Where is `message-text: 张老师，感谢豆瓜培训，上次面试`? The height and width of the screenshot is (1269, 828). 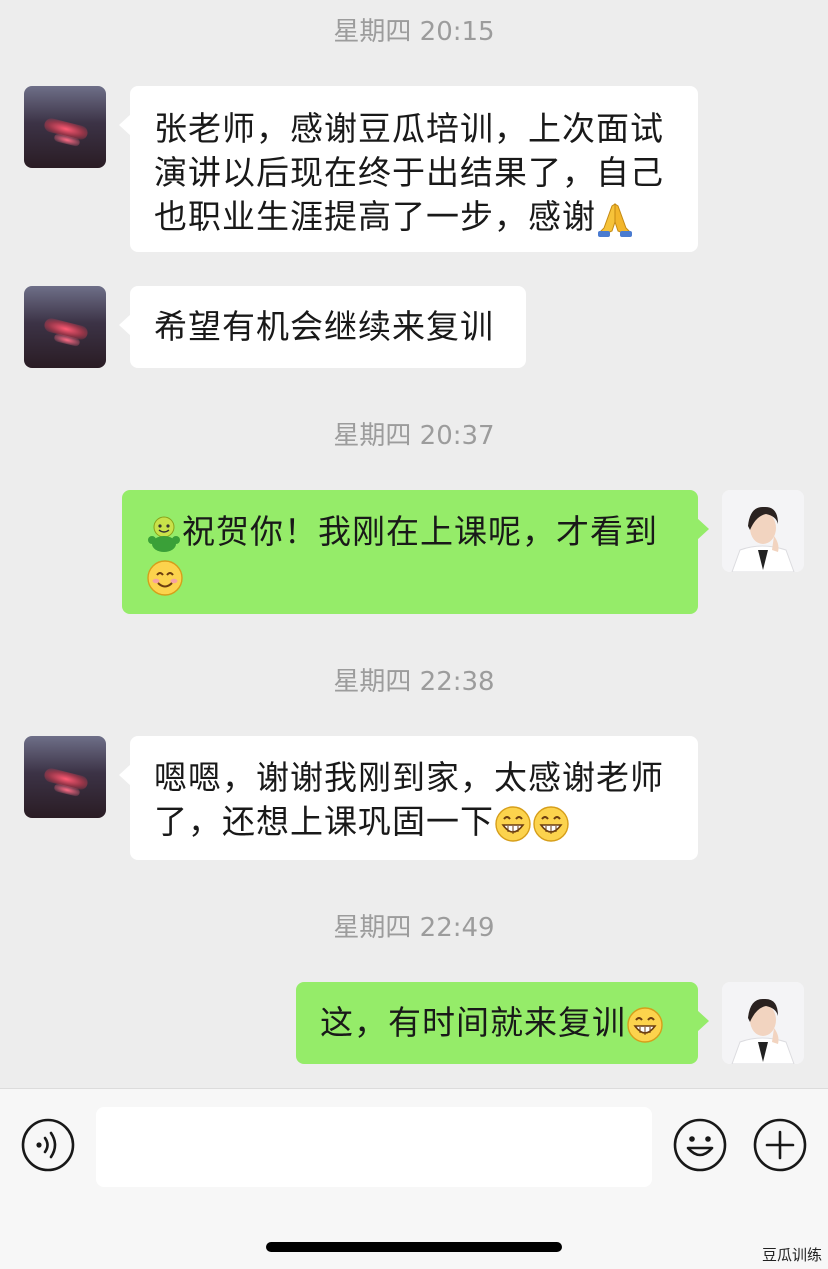
message-text: 张老师，感谢豆瓜培训，上次面试 is located at coordinates (409, 128).